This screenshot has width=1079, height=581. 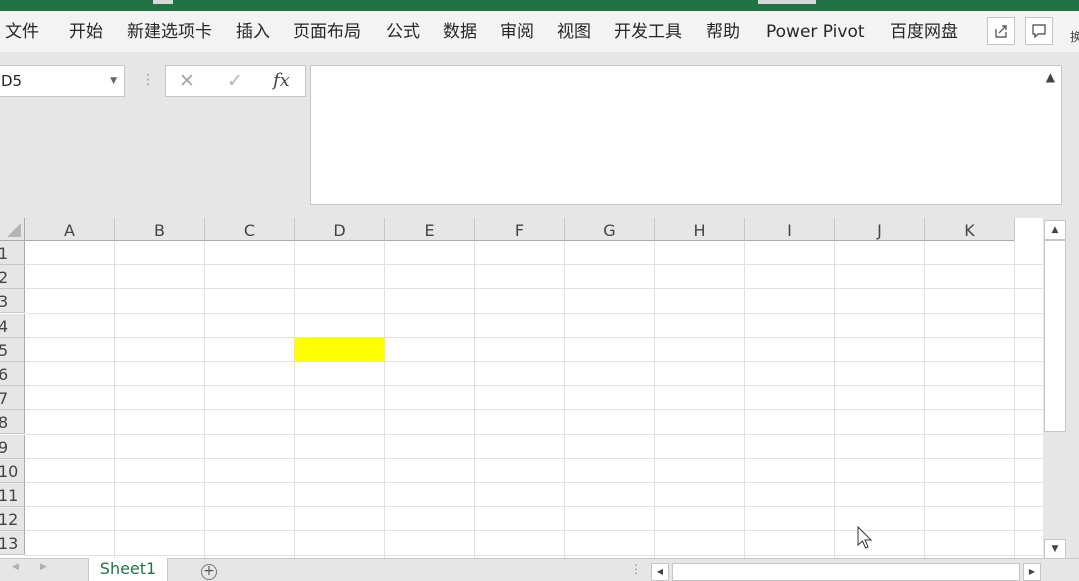 What do you see at coordinates (12, 374) in the screenshot?
I see `row-header-6: 6` at bounding box center [12, 374].